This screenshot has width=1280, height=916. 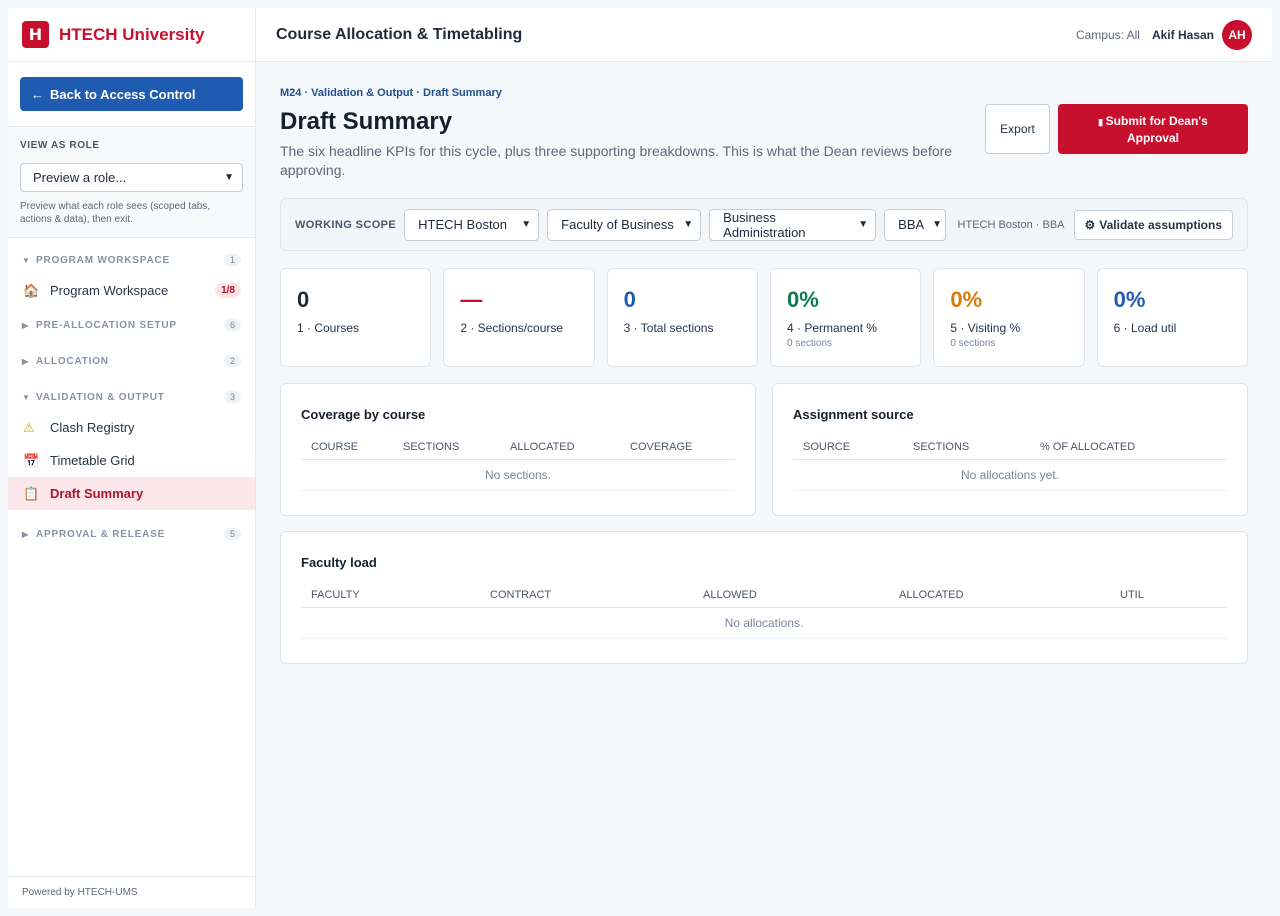 I want to click on sidebar-item-clash-registry: ⚠ Clash Registry, so click(x=131, y=427).